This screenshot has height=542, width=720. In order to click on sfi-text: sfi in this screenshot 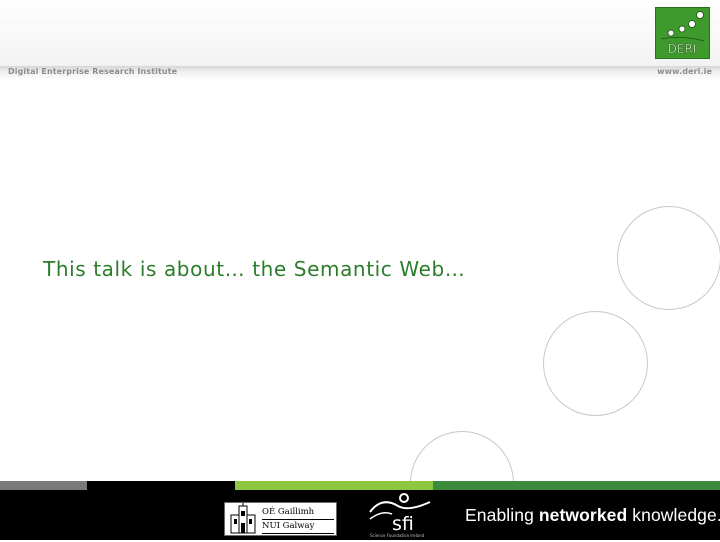, I will do `click(403, 524)`.